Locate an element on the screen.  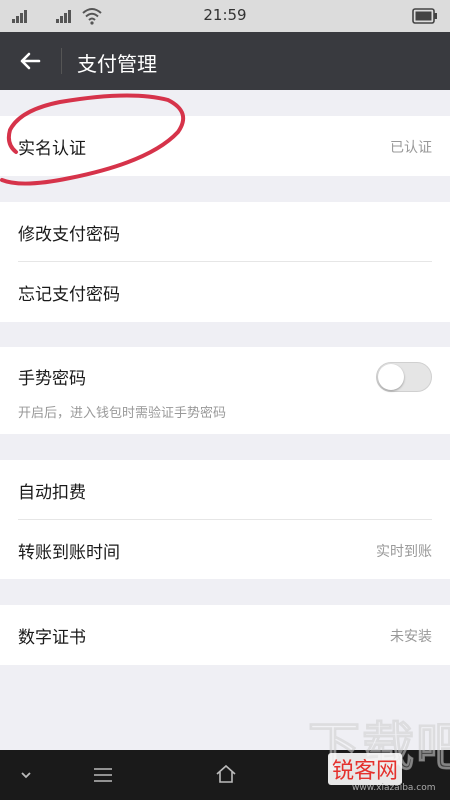
real-name-verification-row: 实名认证 已认证 is located at coordinates (225, 146).